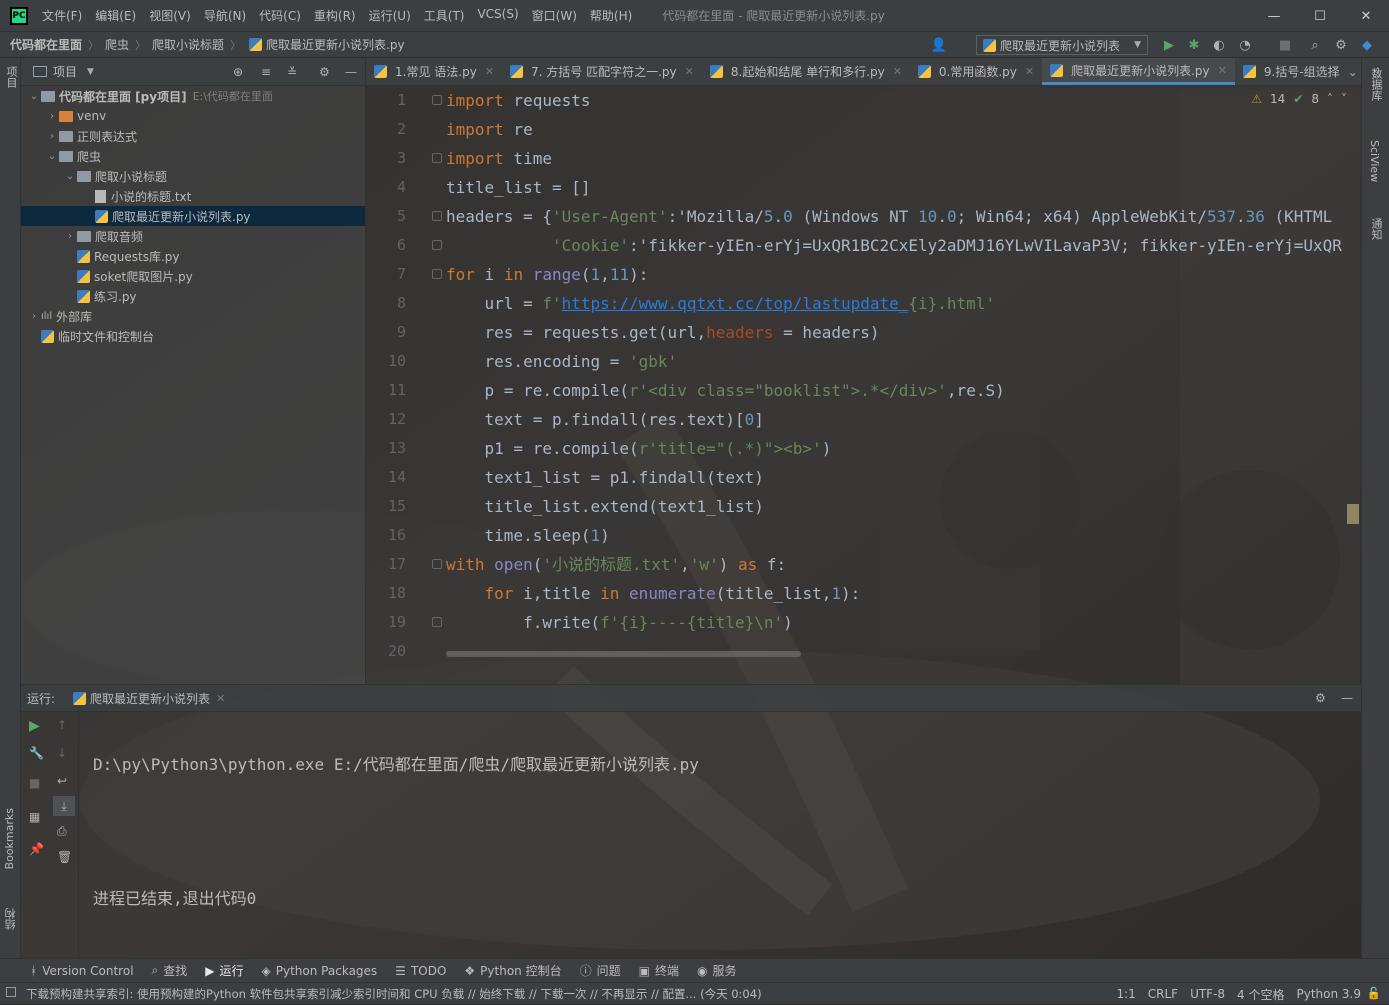  I want to click on tree-item: ⌄ 代码都在里面 [py项目] E:\代码都在里面, so click(193, 96).